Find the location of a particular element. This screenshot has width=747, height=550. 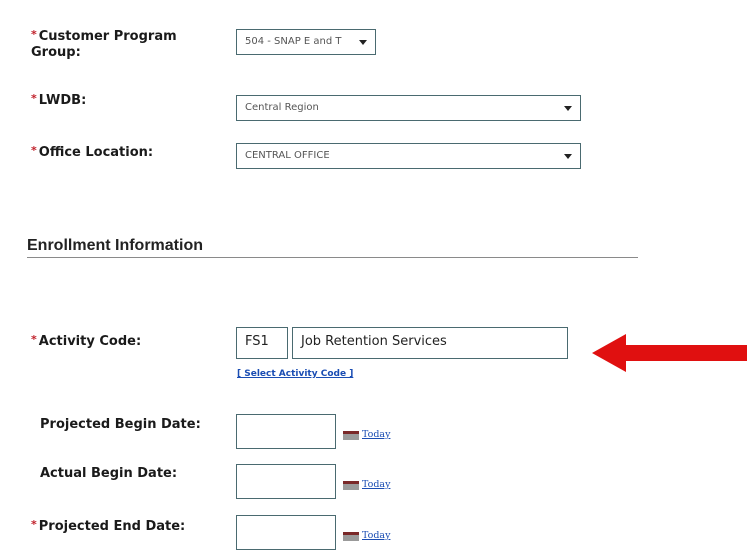

customer-program-group-select: 504 - SNAP E and T is located at coordinates (306, 42).